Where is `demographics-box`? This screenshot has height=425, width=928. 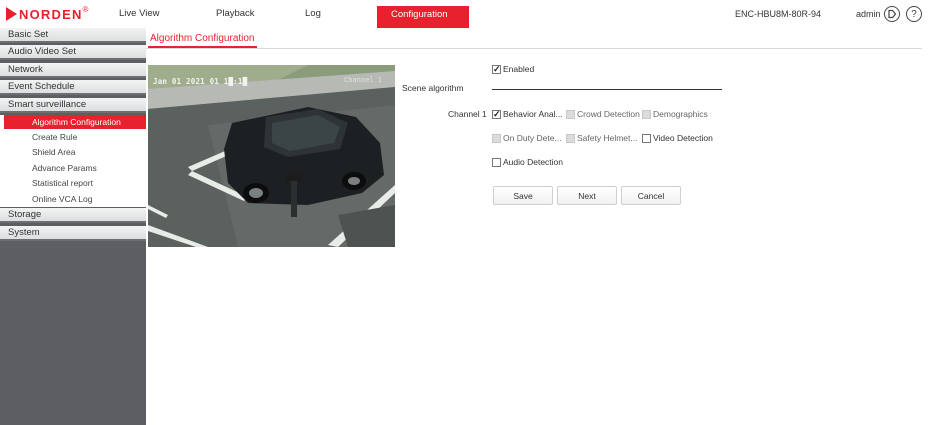 demographics-box is located at coordinates (646, 114).